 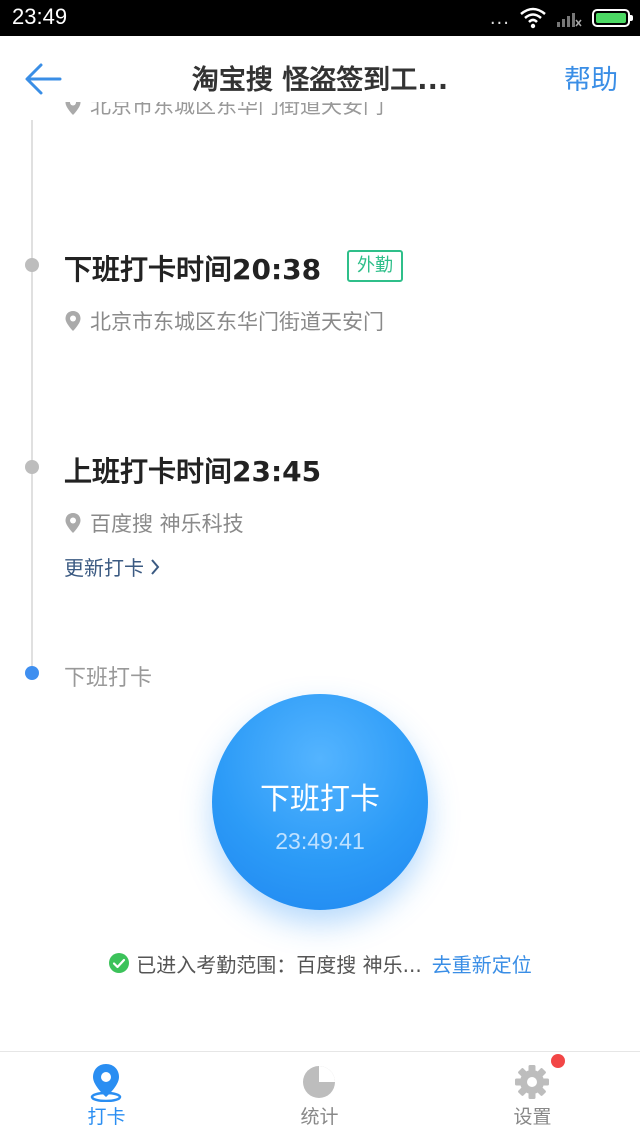 What do you see at coordinates (32, 673) in the screenshot?
I see `timeline-dot-current` at bounding box center [32, 673].